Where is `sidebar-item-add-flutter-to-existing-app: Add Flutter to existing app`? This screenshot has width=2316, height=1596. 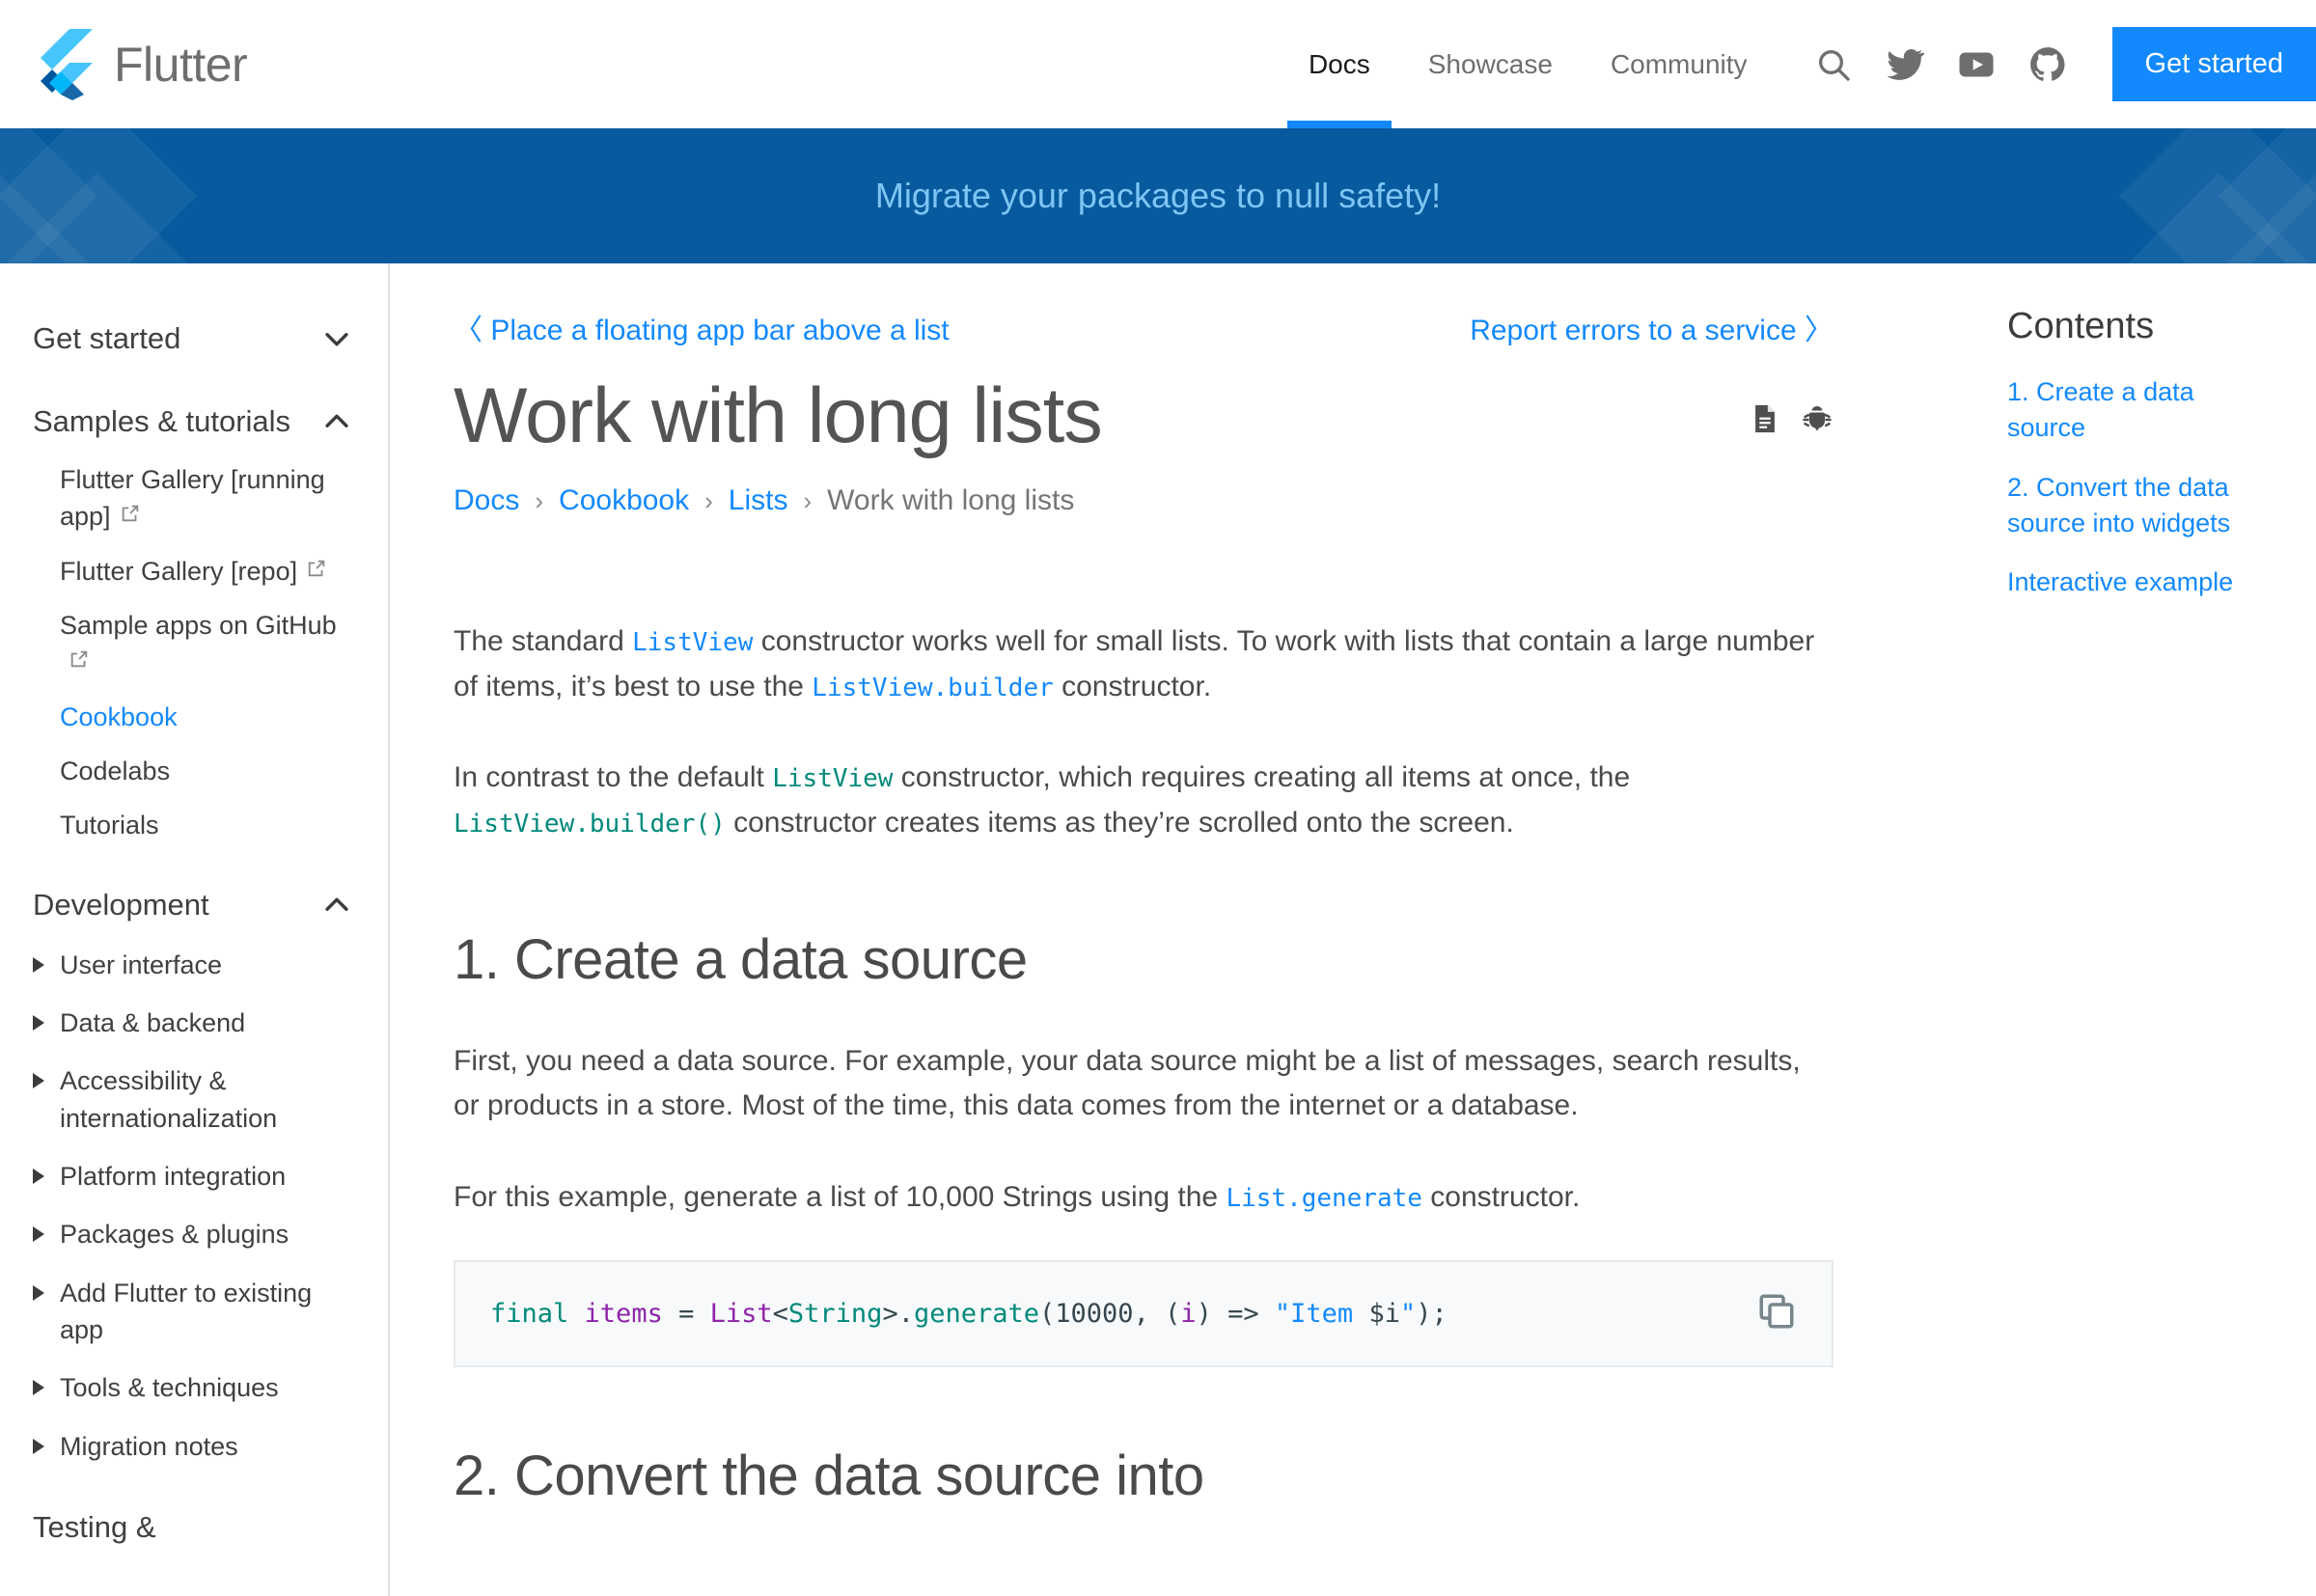 sidebar-item-add-flutter-to-existing-app: Add Flutter to existing app is located at coordinates (193, 1312).